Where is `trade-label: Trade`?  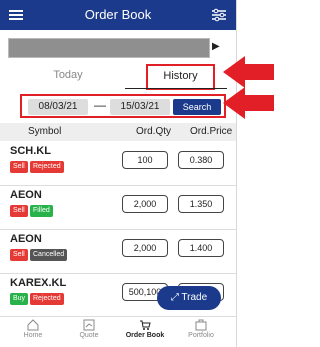
trade-label: Trade is located at coordinates (194, 297).